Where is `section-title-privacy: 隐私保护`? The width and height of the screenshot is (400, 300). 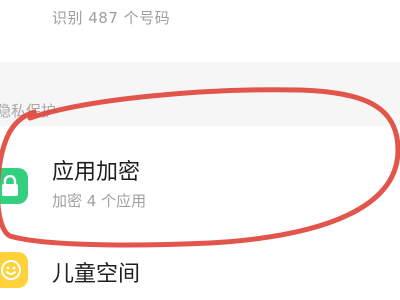 section-title-privacy: 隐私保护 is located at coordinates (28, 111).